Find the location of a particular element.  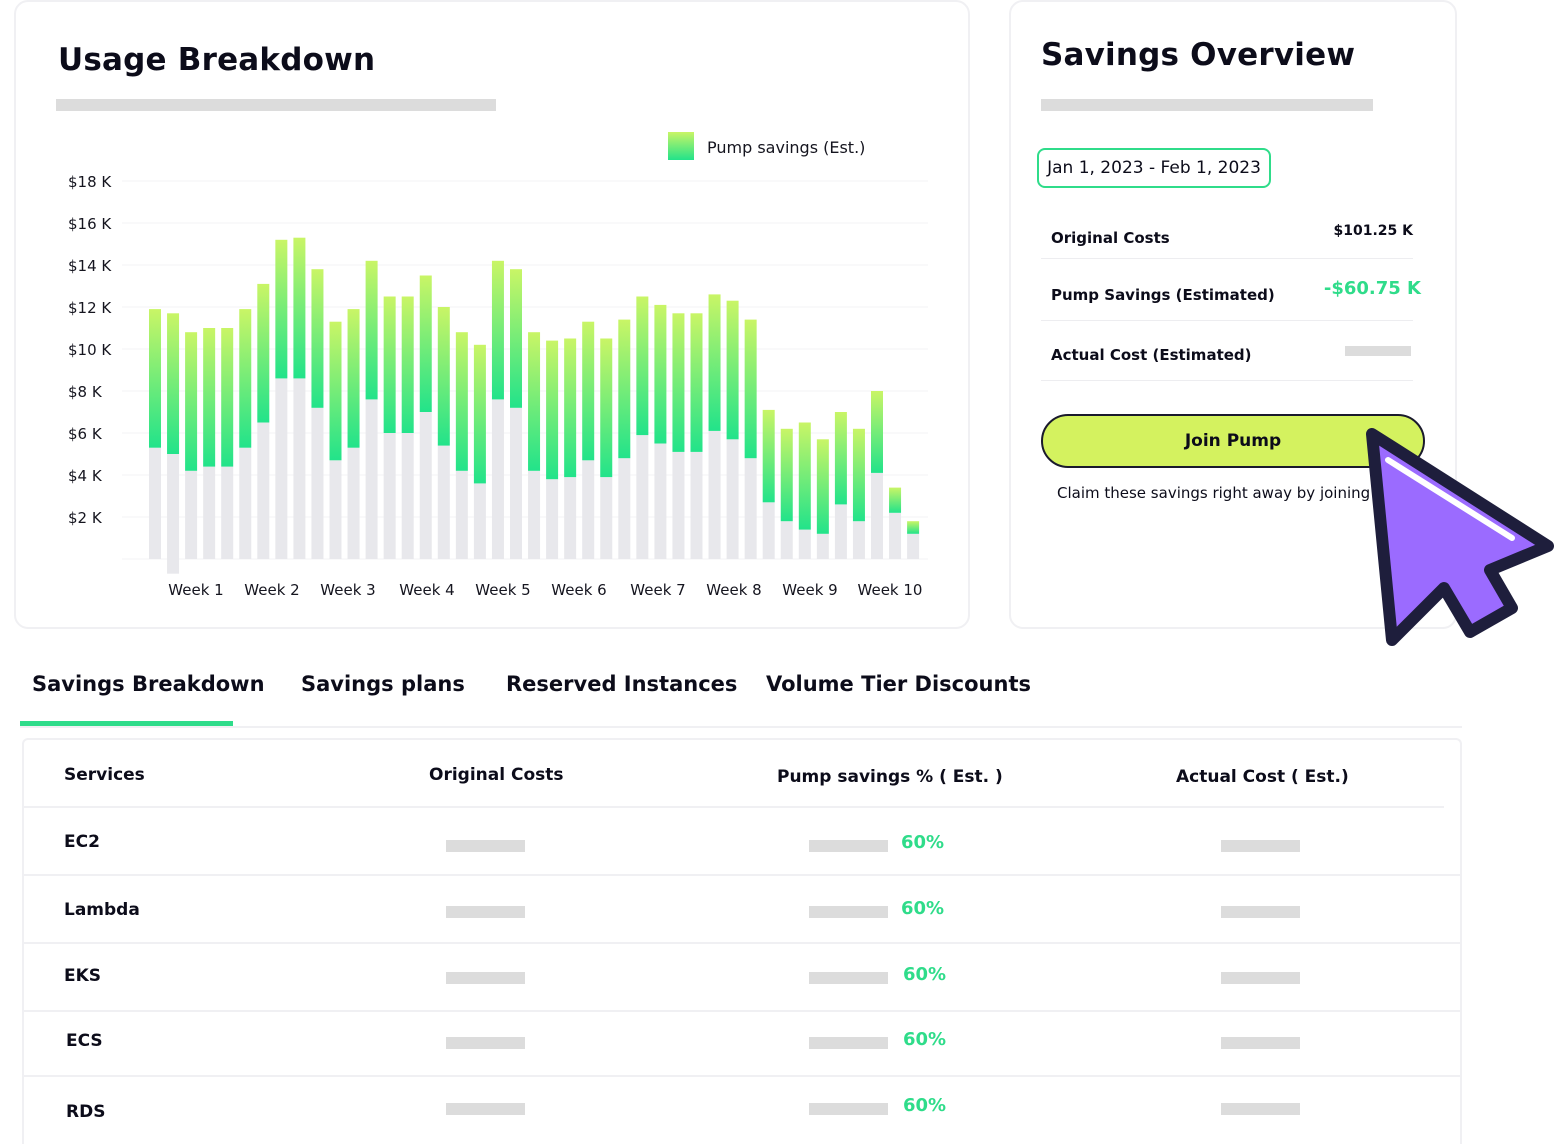

table-row: ECS 60% is located at coordinates (742, 1043).